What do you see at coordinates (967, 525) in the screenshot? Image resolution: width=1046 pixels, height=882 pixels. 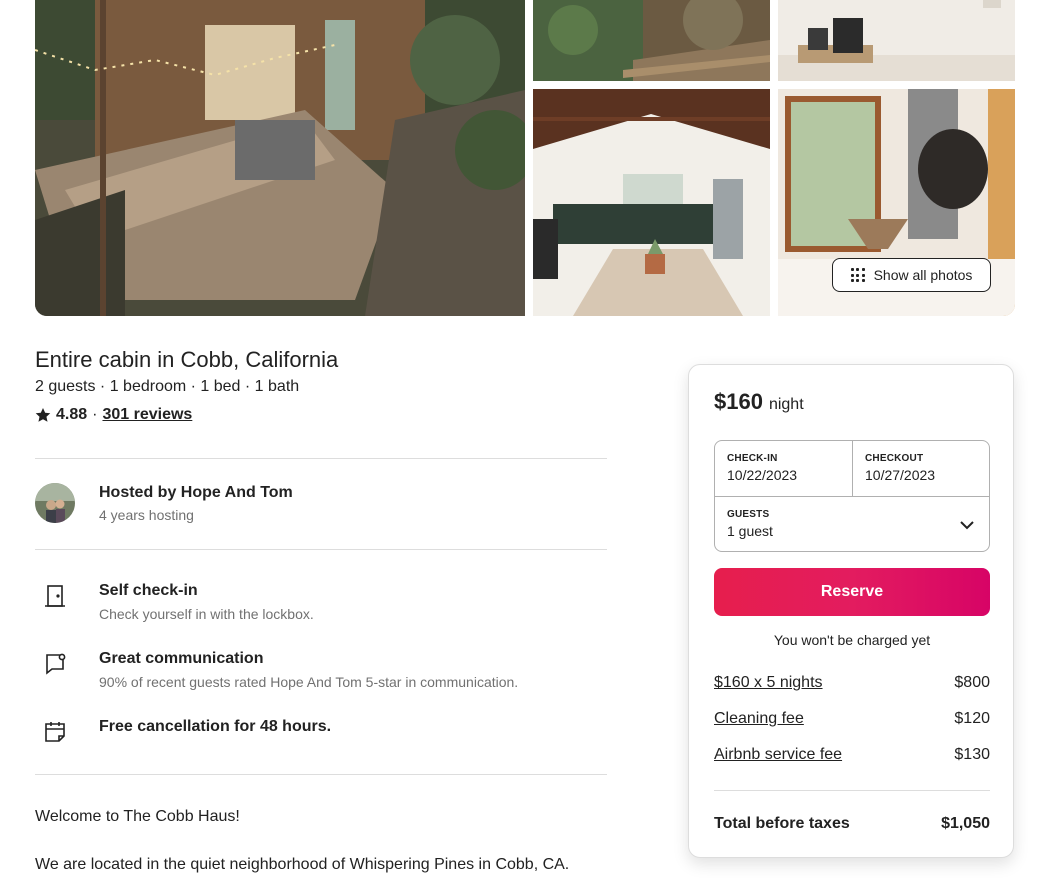 I see `chevron-down-icon` at bounding box center [967, 525].